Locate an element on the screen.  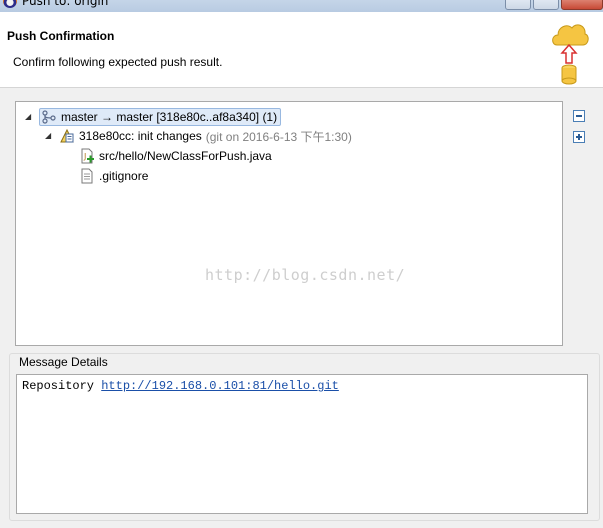
repository-prefix: Repository is located at coordinates (58, 386).